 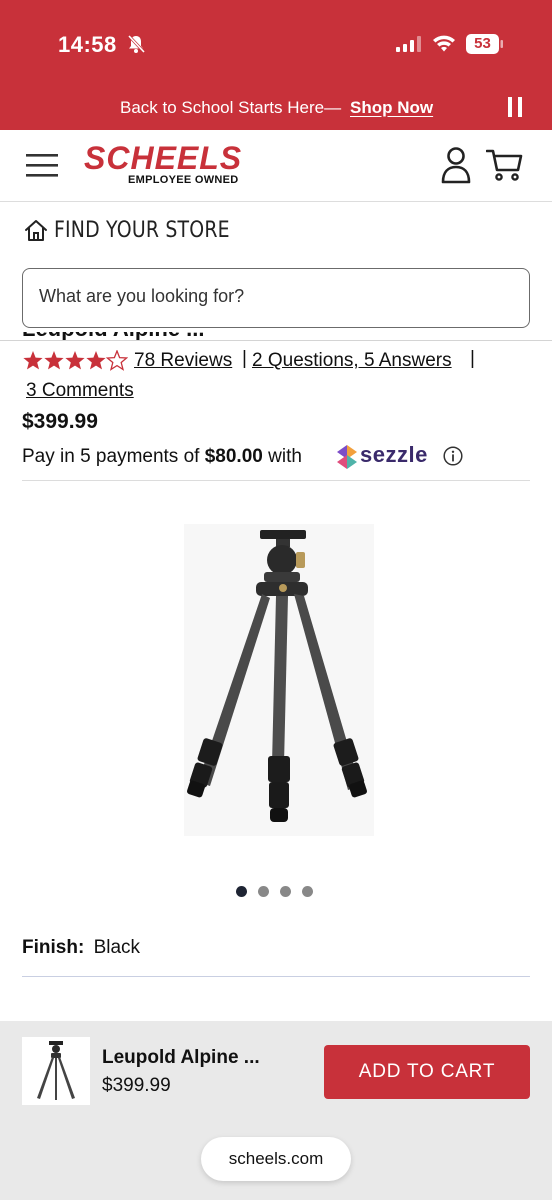 I want to click on signal-icon, so click(x=408, y=44).